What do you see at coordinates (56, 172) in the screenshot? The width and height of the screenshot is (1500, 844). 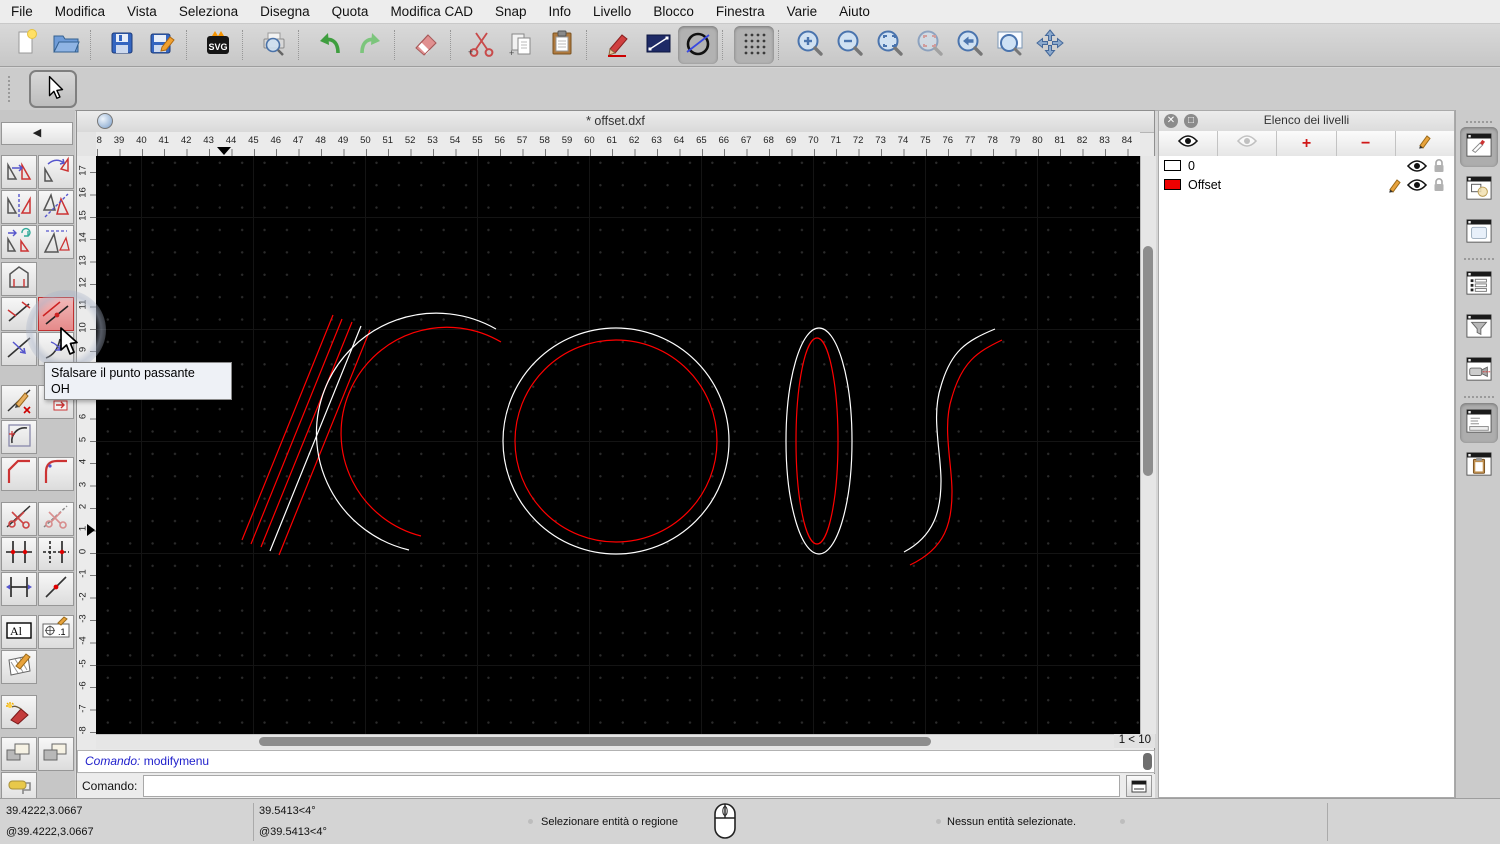 I see `rotate-tool` at bounding box center [56, 172].